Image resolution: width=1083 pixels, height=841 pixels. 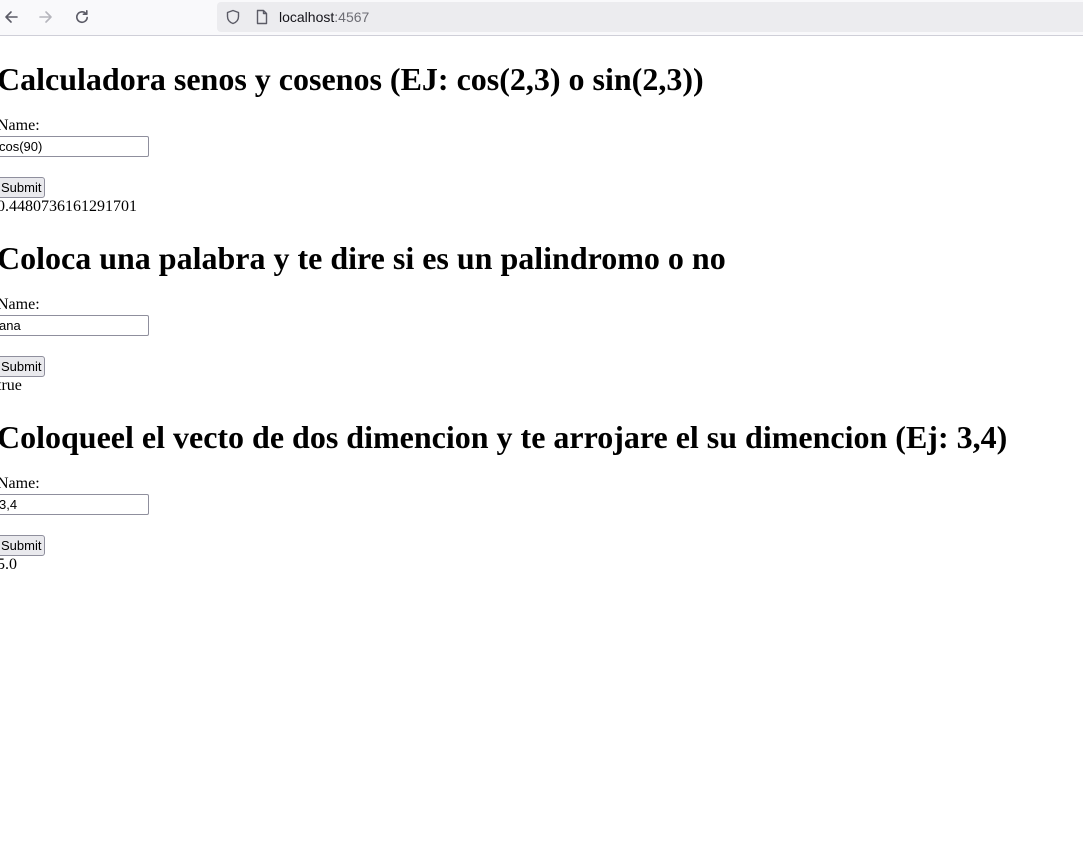 I want to click on url-host: localhost, so click(x=307, y=17).